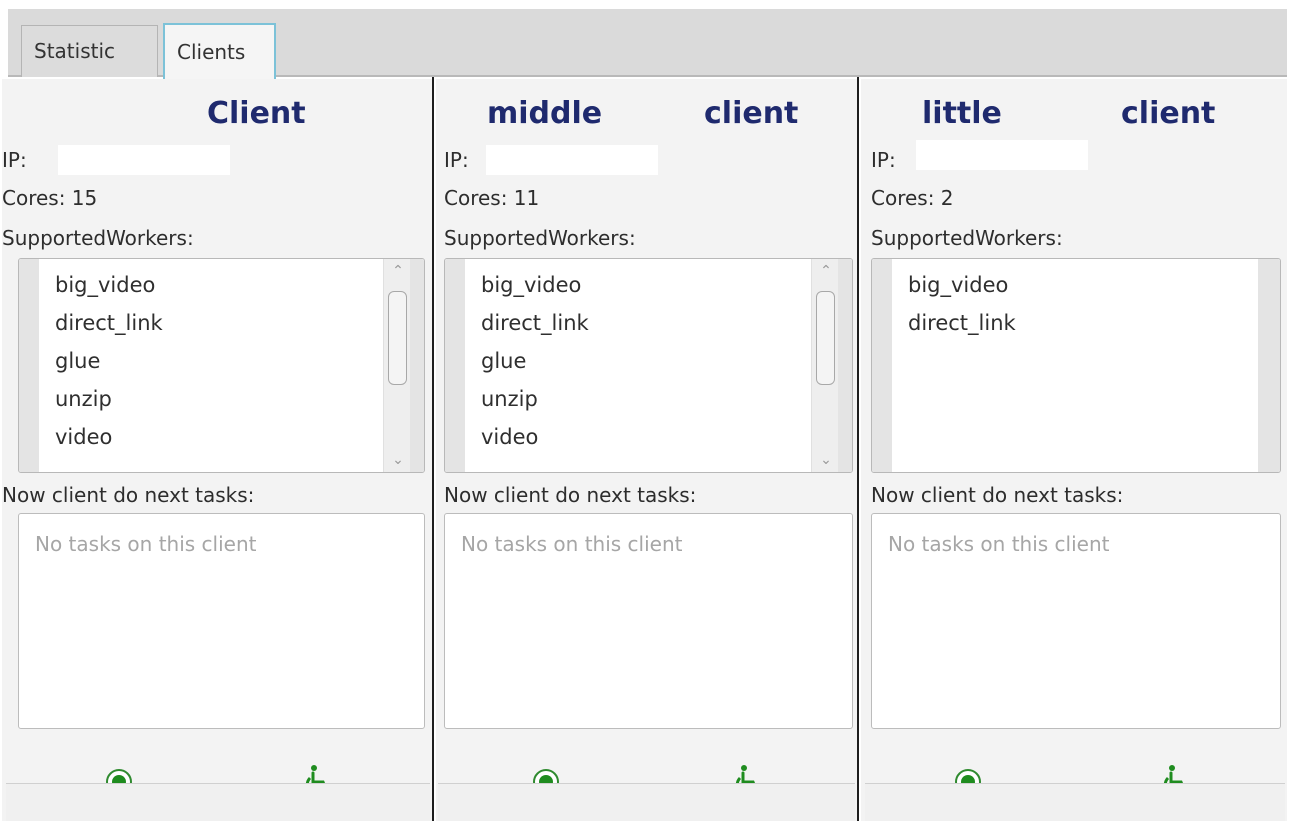 This screenshot has width=1293, height=821. What do you see at coordinates (912, 198) in the screenshot?
I see `cores-label: Cores: 2` at bounding box center [912, 198].